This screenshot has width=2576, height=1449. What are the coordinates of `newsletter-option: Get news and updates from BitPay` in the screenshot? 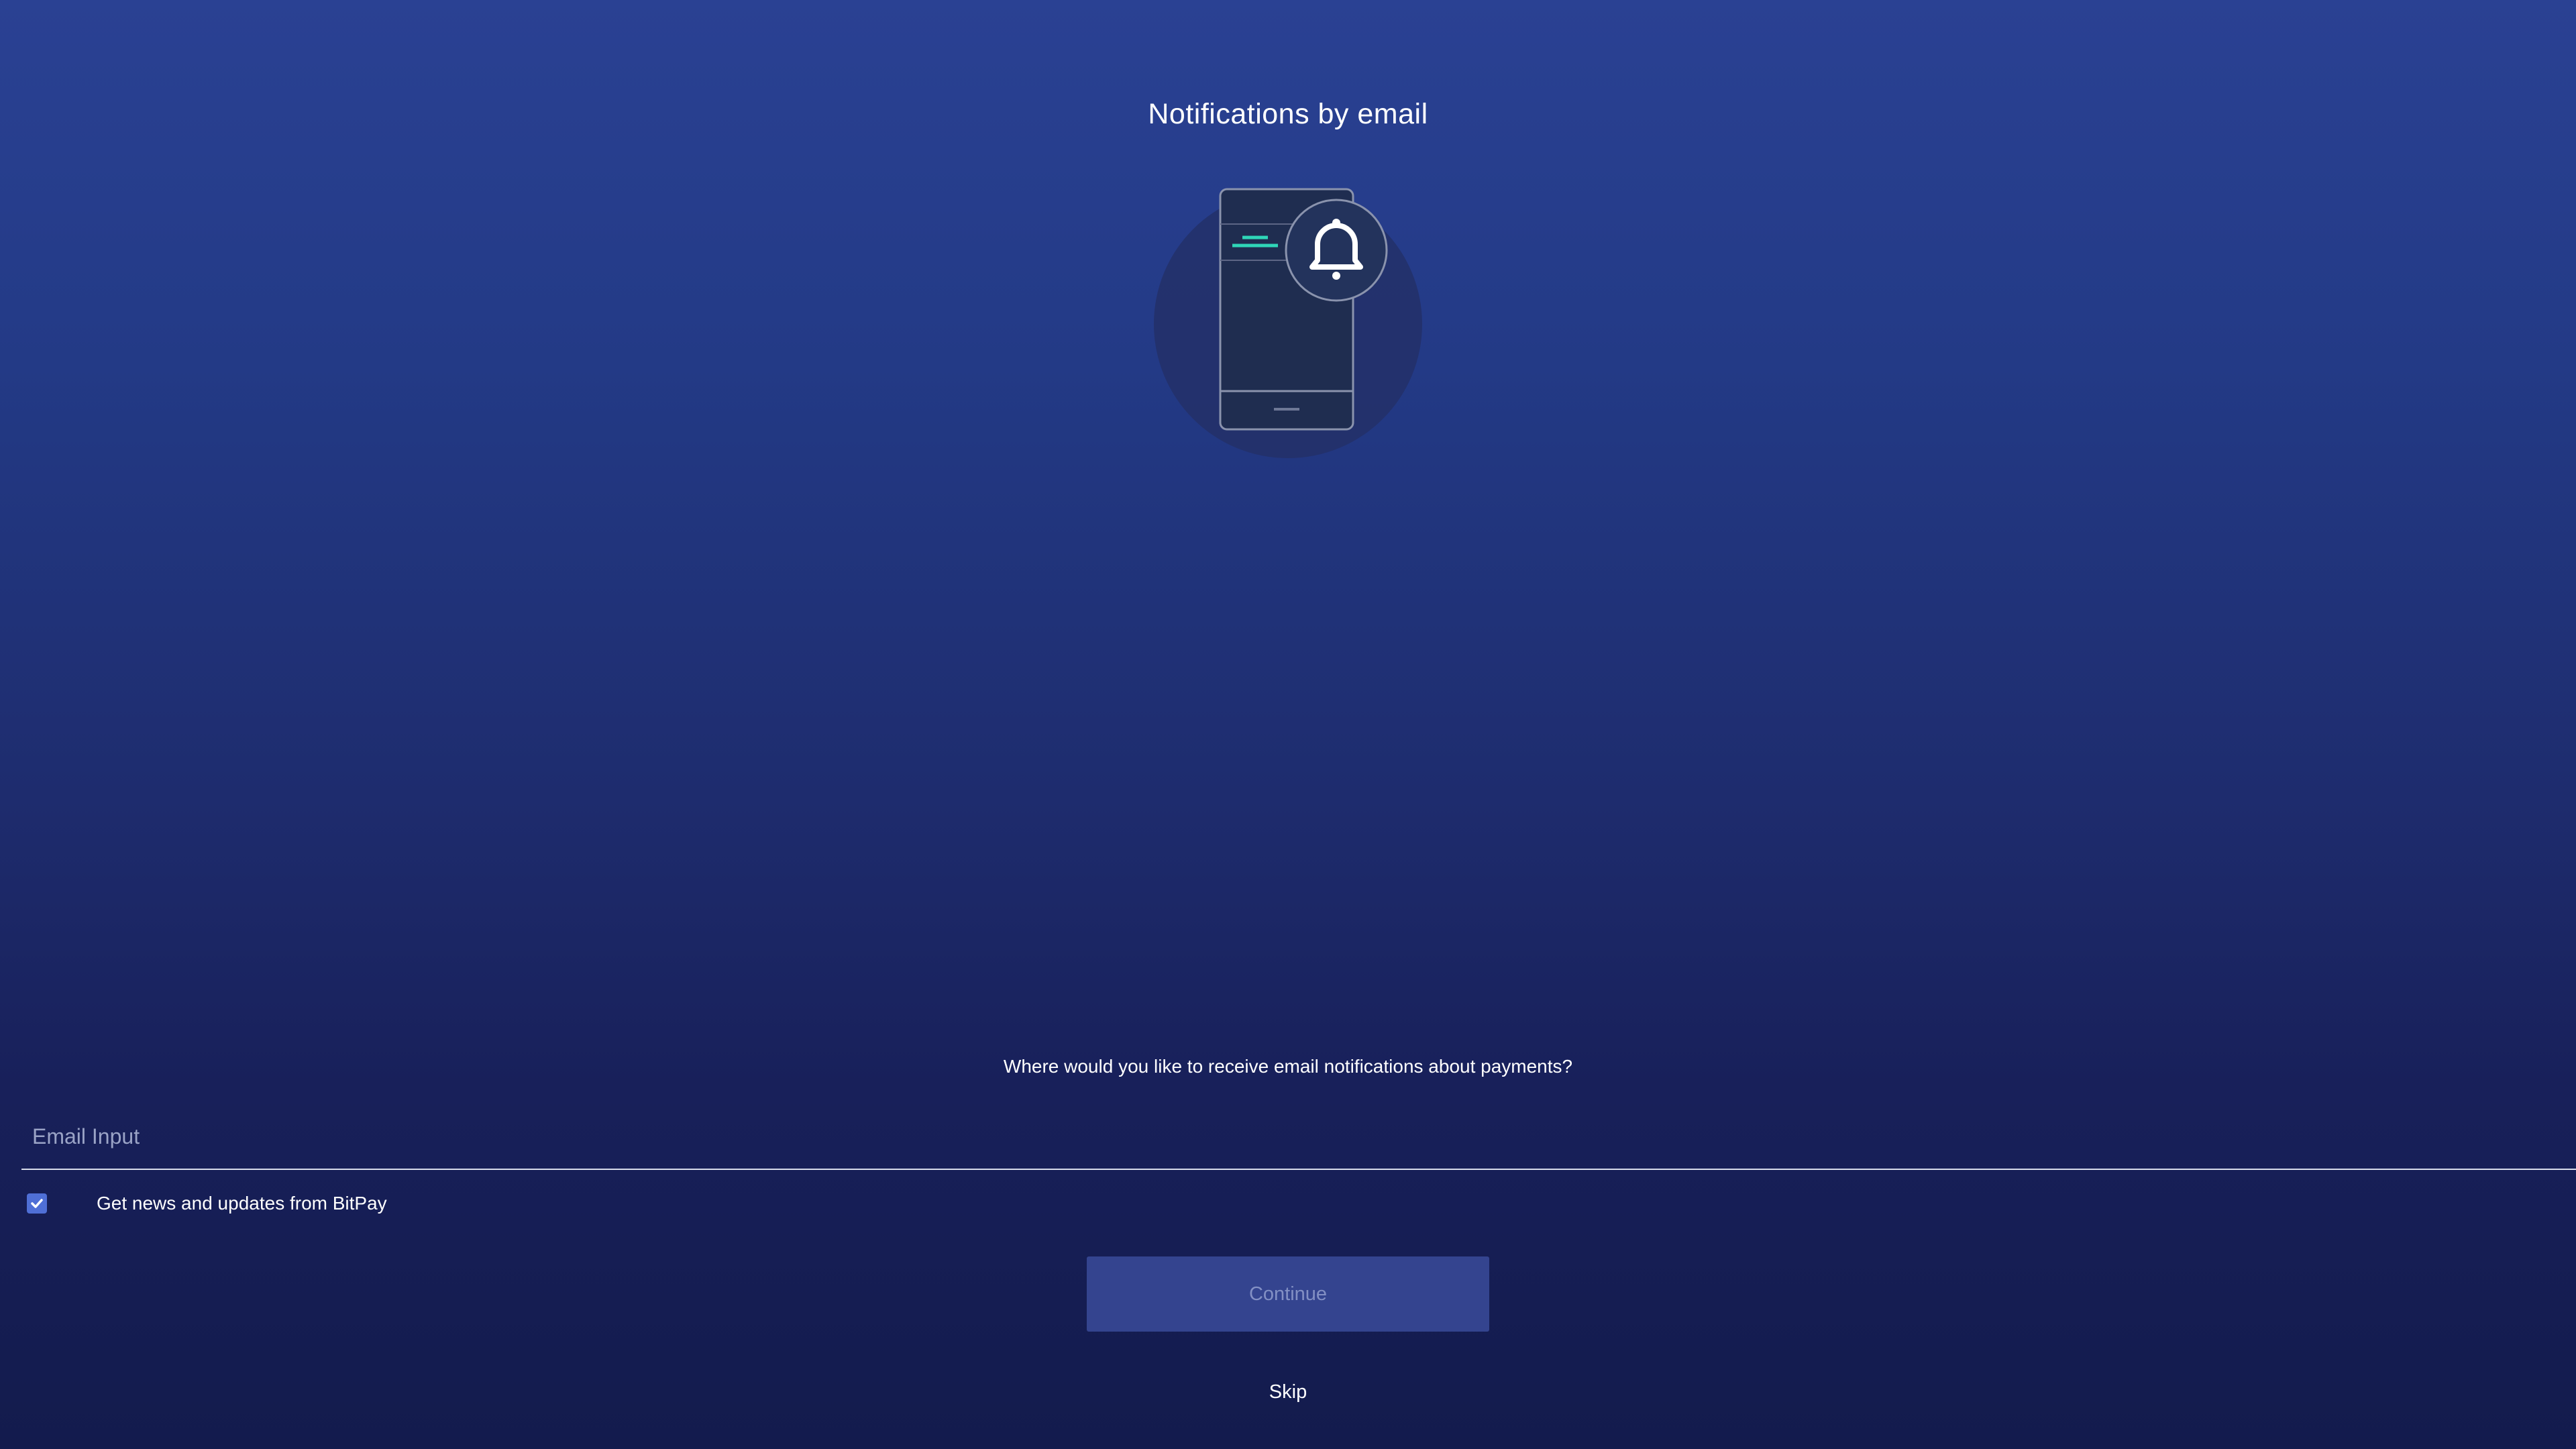 It's located at (207, 1203).